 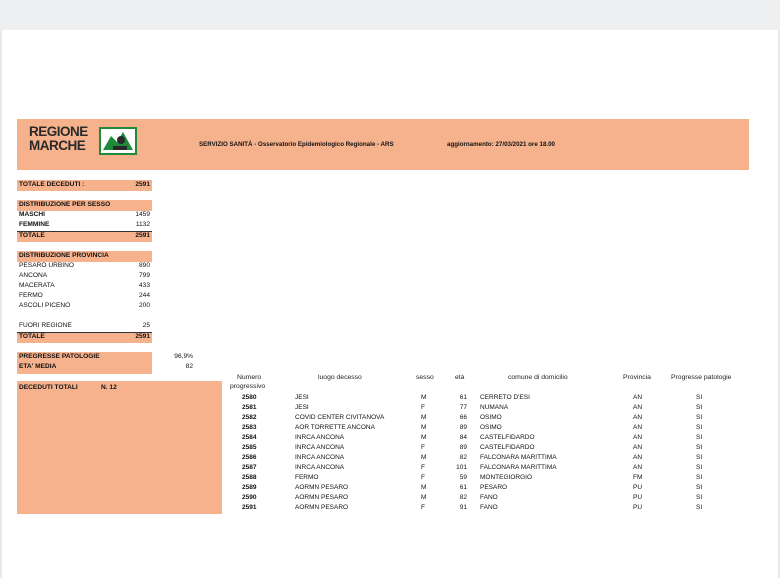 I want to click on daily-deaths-label: DECEDUTI TOTALI, so click(x=48, y=387).